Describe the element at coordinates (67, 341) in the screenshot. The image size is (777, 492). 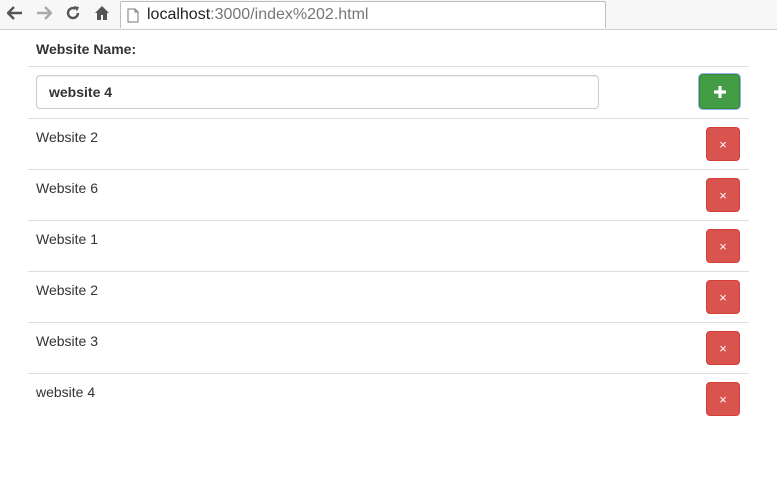
I see `website-name: Website 3` at that location.